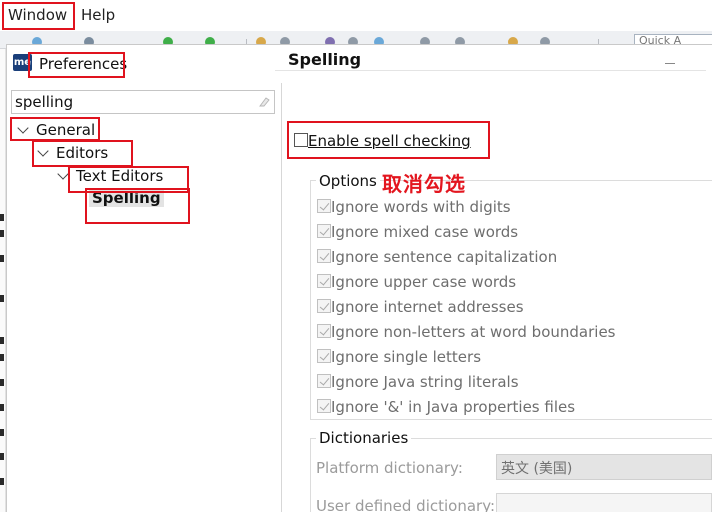  I want to click on user-dictionary-input, so click(604, 502).